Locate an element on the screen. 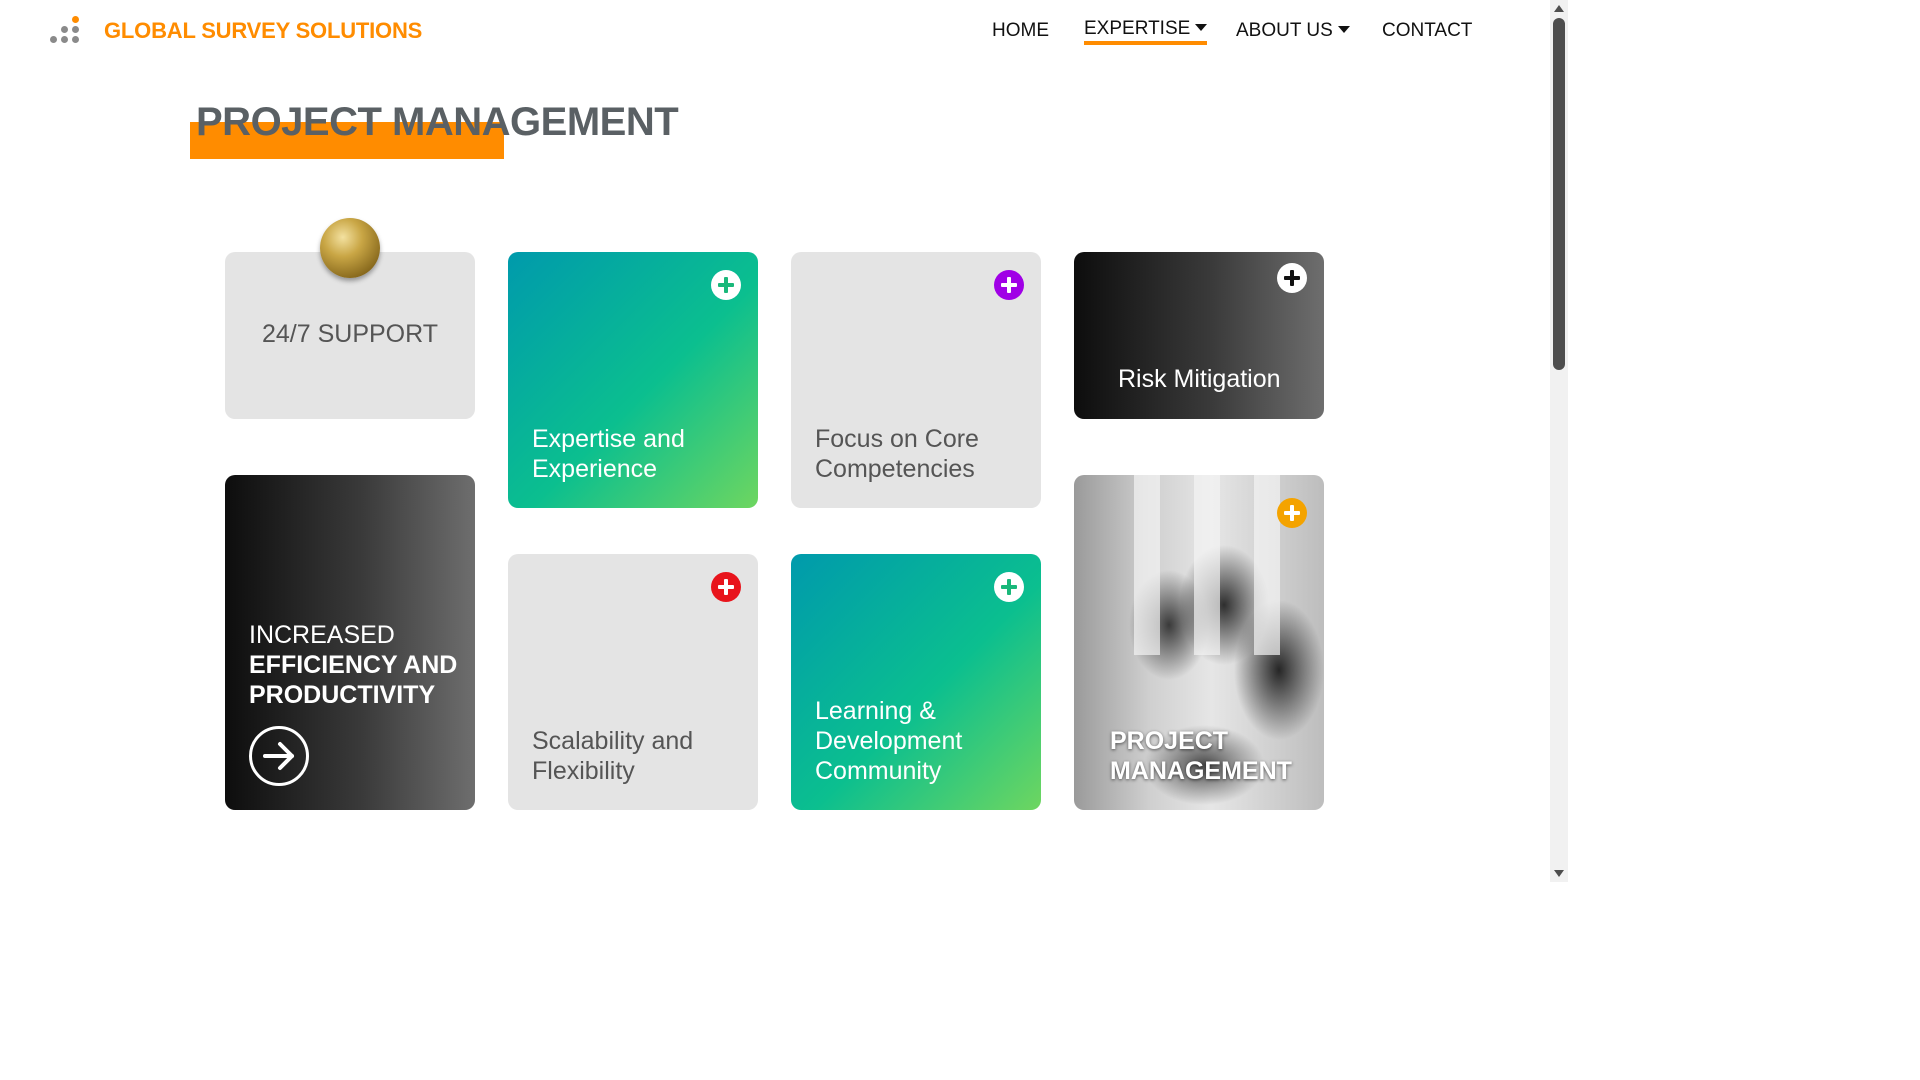  nav-expertise-label: EXPERTISE is located at coordinates (1137, 28).